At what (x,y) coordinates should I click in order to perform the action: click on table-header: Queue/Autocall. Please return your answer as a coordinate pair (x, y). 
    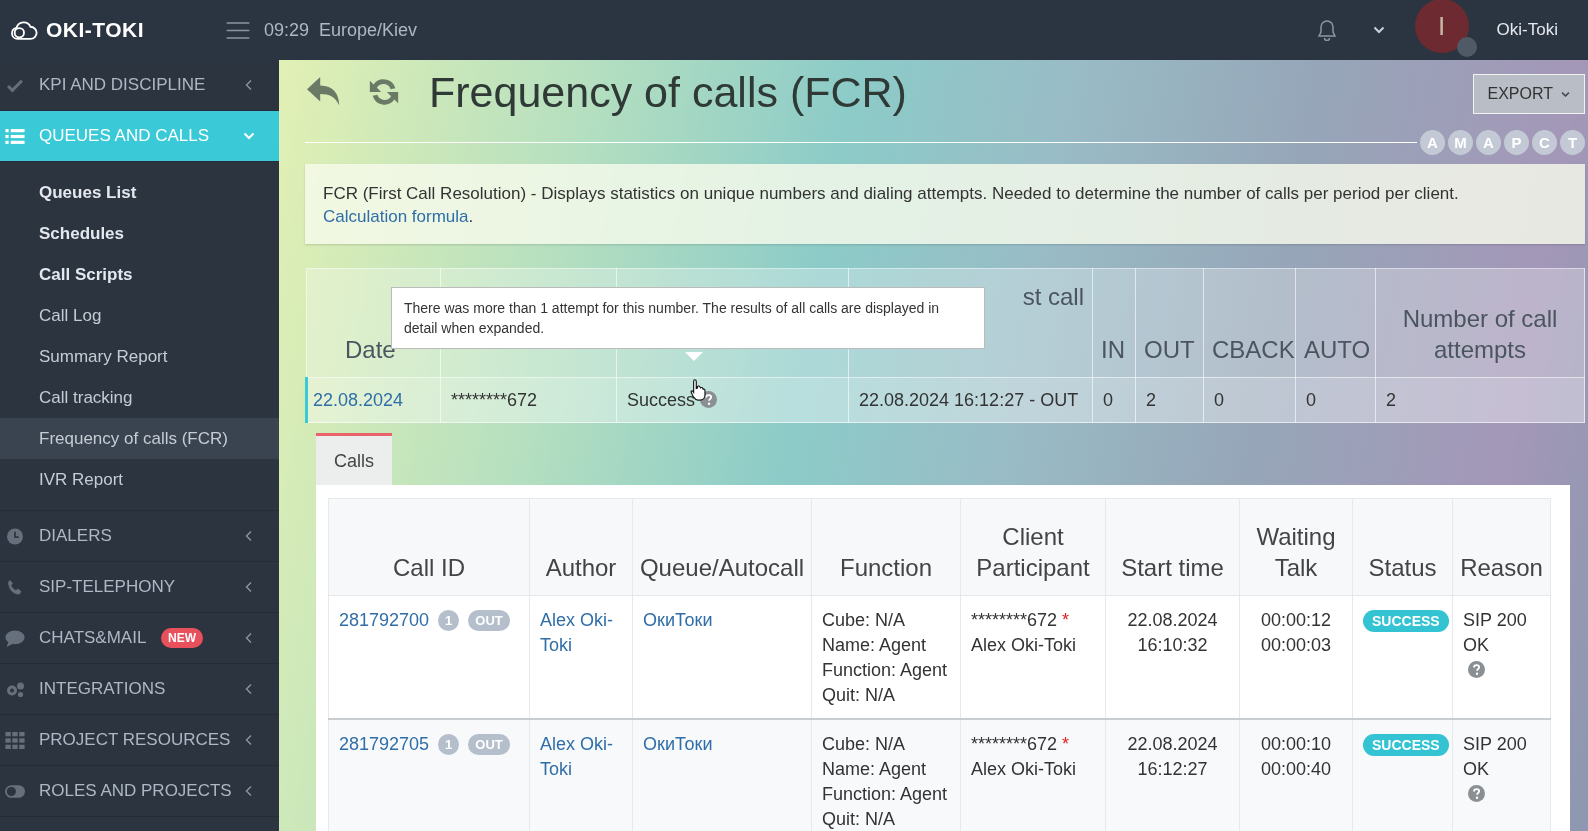
    Looking at the image, I should click on (722, 547).